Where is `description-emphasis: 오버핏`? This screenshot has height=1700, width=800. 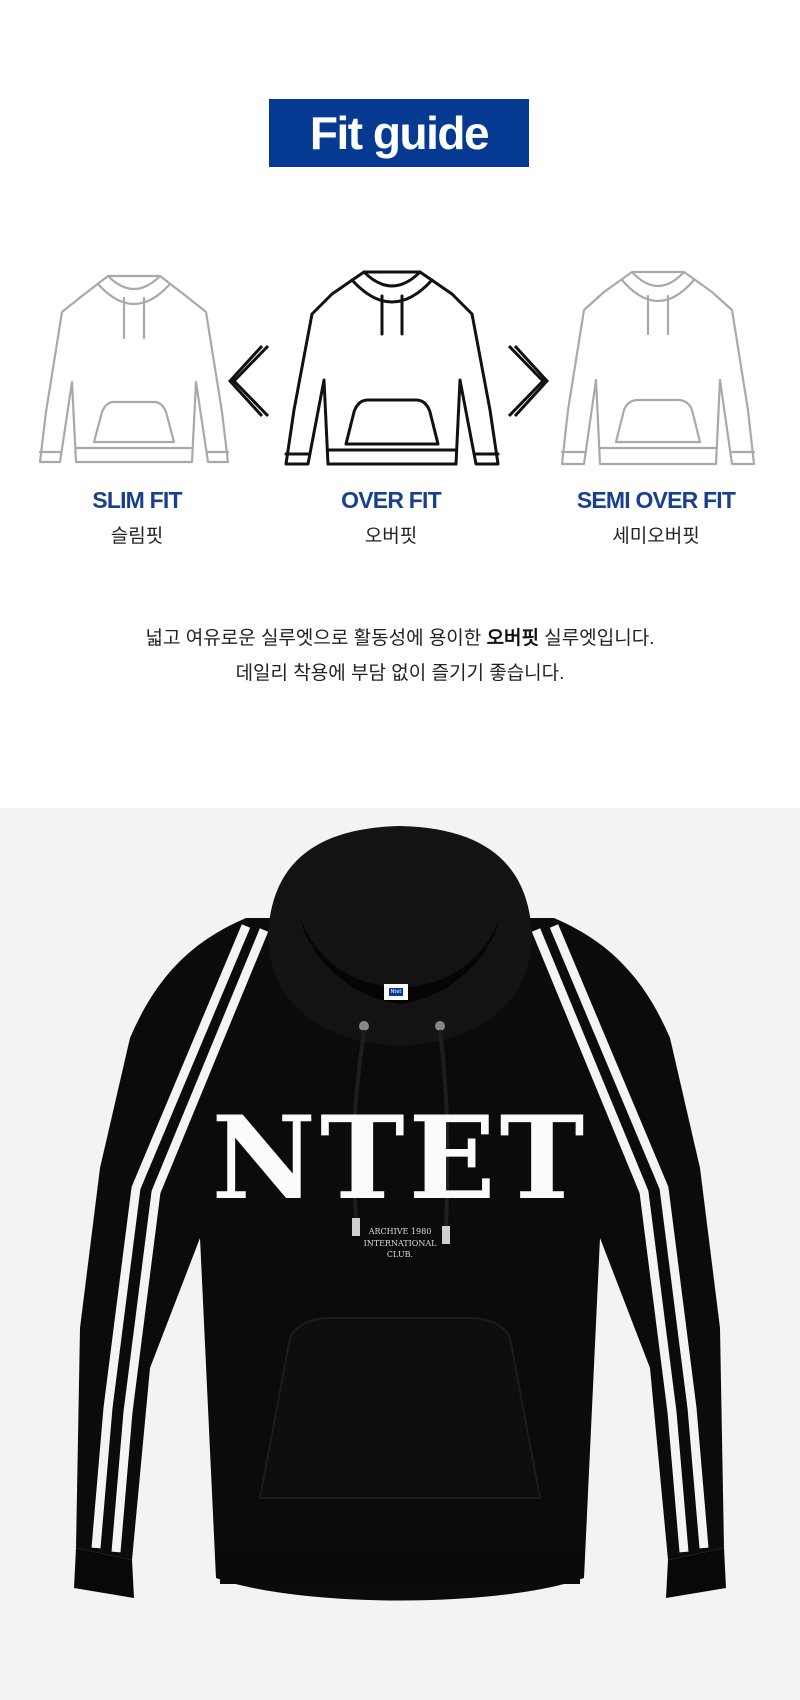 description-emphasis: 오버핏 is located at coordinates (513, 638).